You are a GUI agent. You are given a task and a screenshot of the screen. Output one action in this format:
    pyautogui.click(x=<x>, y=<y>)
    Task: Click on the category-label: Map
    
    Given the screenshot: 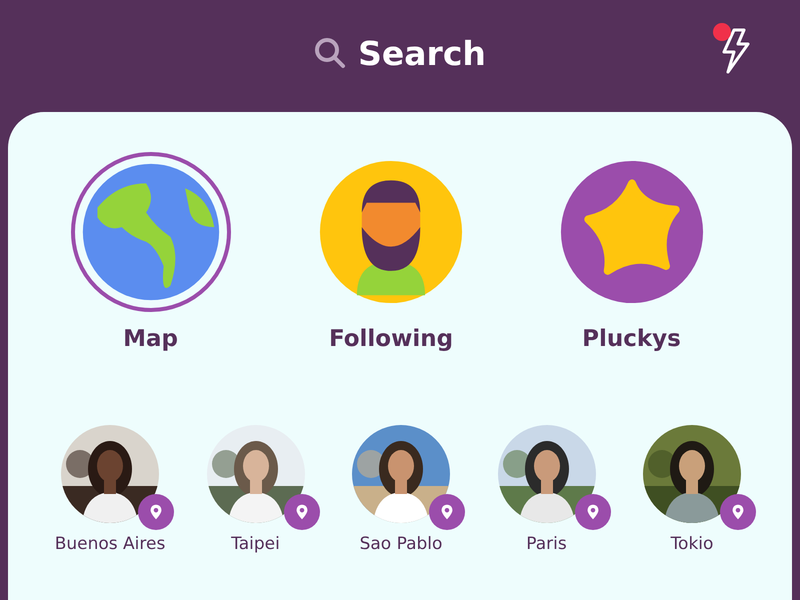 What is the action you would take?
    pyautogui.click(x=150, y=339)
    